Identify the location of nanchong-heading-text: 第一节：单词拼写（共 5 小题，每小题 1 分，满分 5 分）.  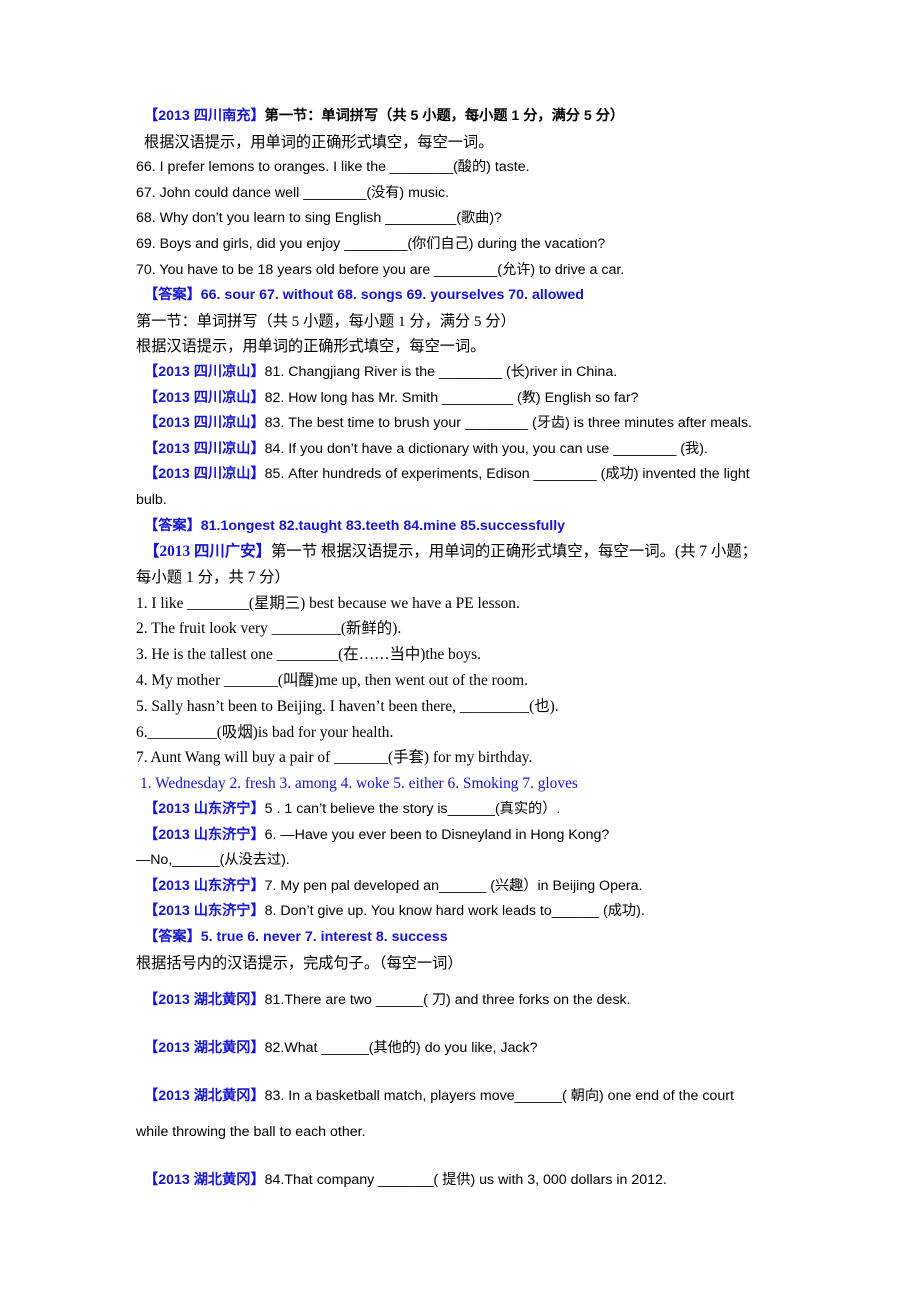
(444, 116).